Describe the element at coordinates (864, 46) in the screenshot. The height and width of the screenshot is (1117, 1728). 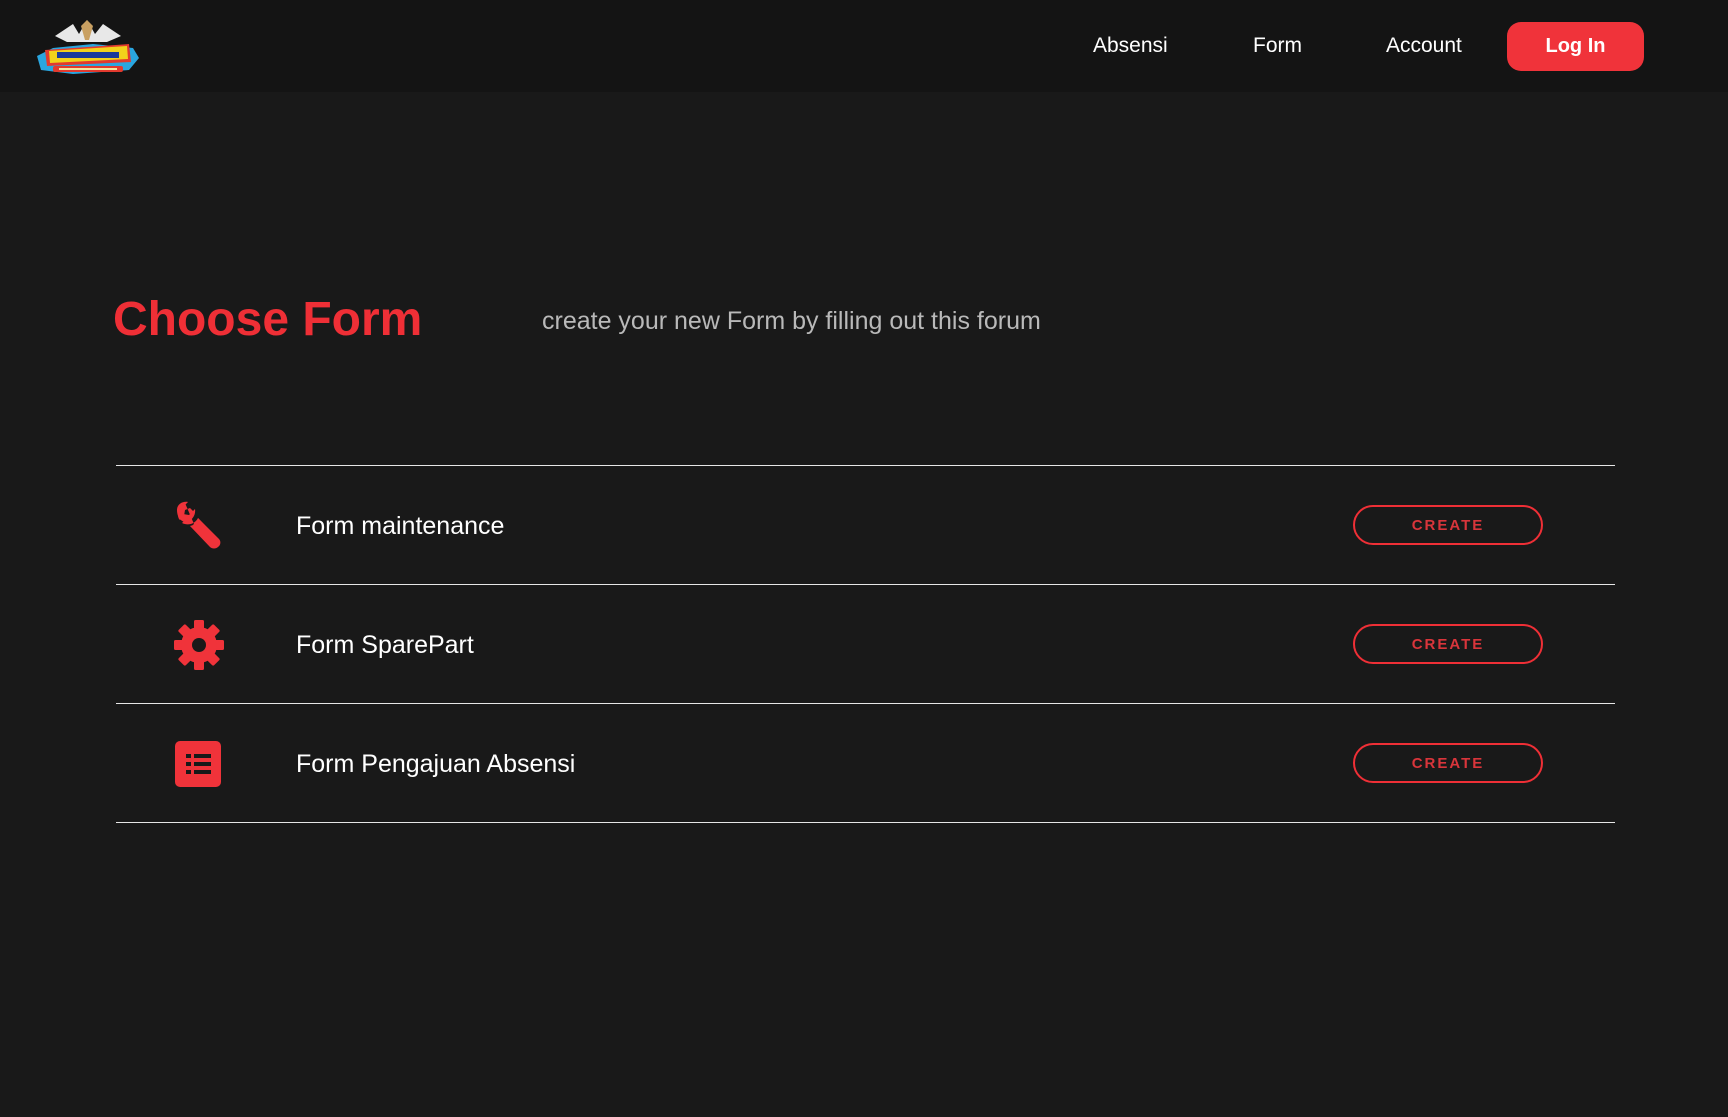
I see `navbar: Absensi Form Account Log In` at that location.